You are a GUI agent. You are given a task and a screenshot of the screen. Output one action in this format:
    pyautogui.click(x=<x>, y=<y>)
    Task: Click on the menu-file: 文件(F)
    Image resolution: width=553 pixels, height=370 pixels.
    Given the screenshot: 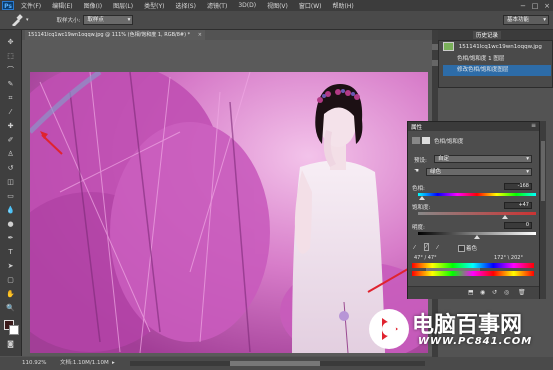 What is the action you would take?
    pyautogui.click(x=32, y=5)
    